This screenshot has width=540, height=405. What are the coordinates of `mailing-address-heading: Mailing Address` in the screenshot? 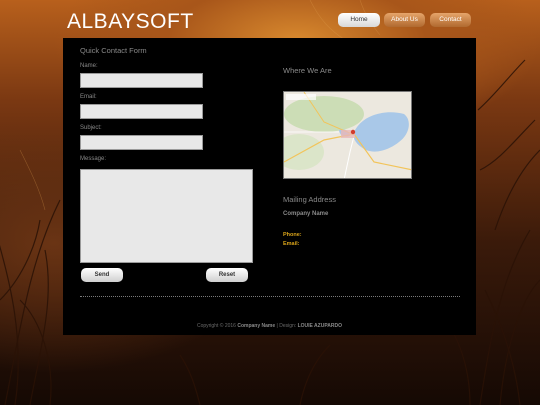 It's located at (309, 199).